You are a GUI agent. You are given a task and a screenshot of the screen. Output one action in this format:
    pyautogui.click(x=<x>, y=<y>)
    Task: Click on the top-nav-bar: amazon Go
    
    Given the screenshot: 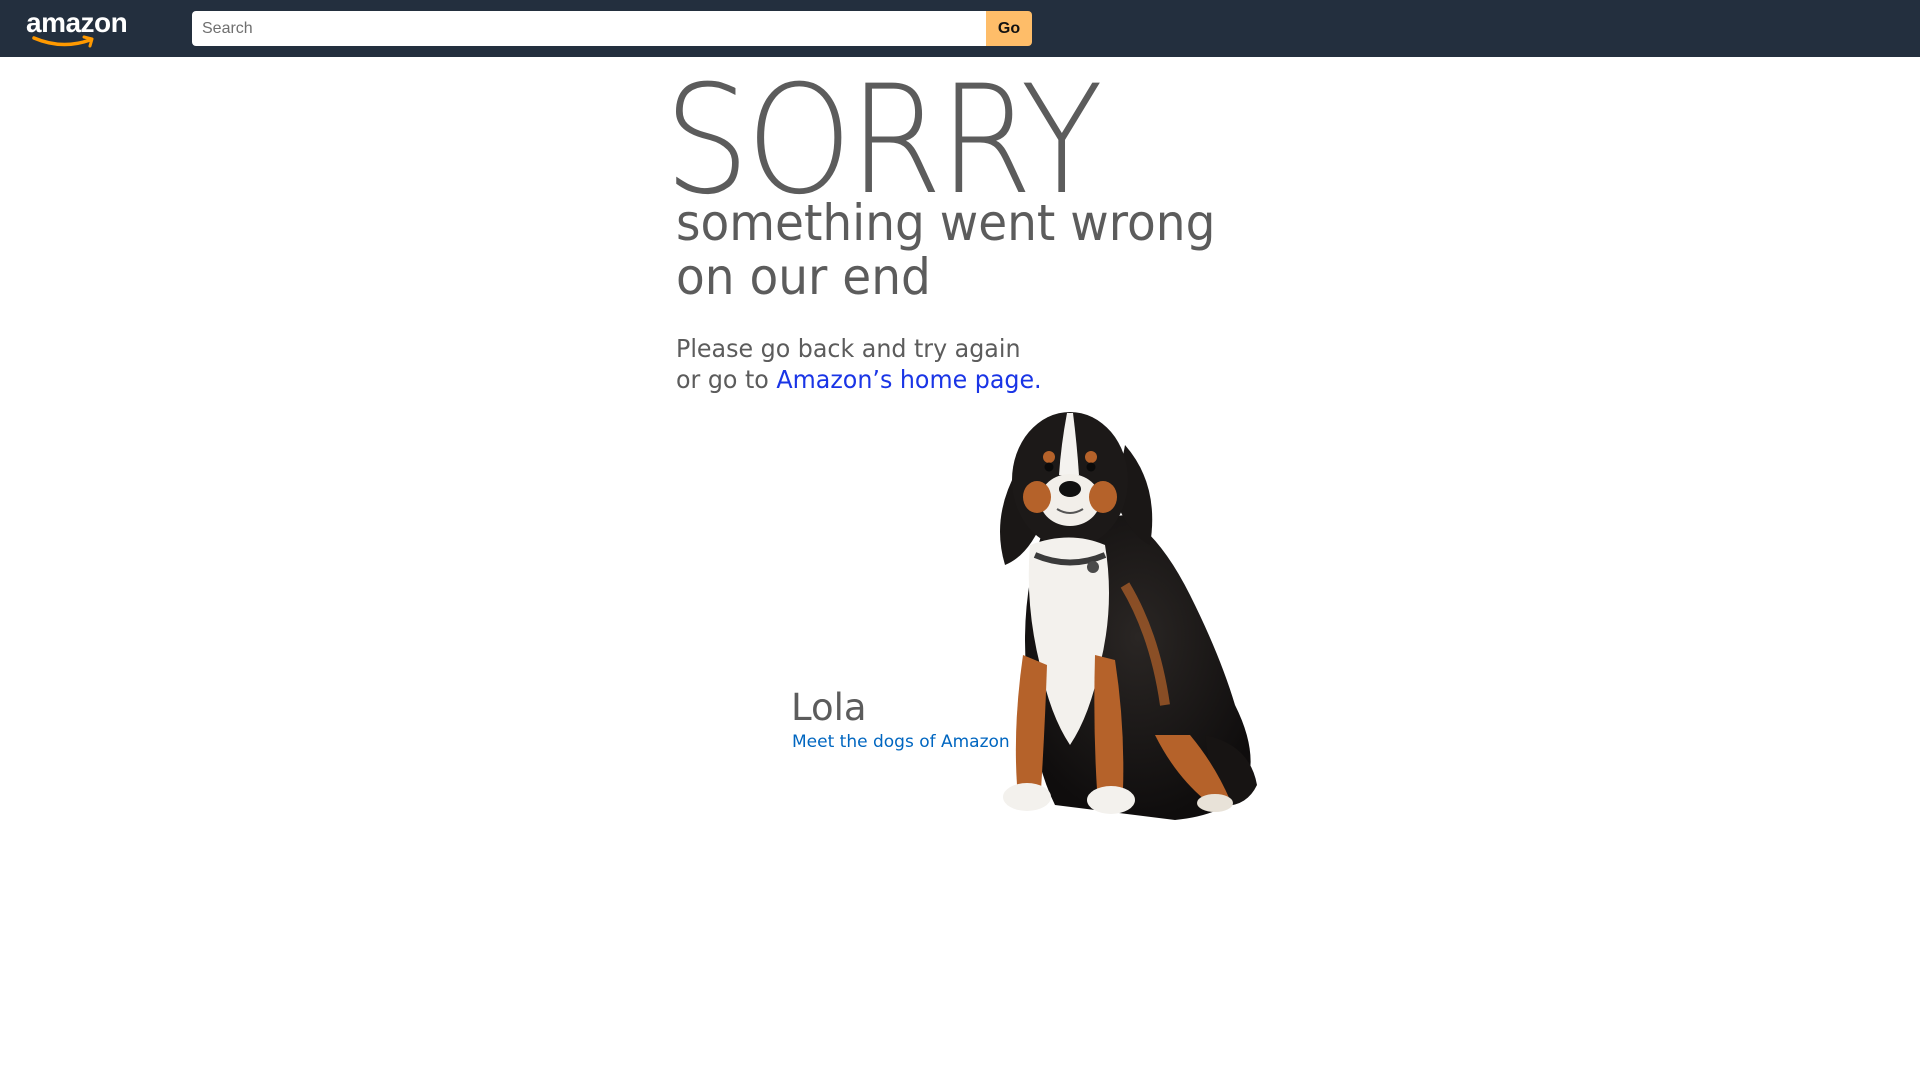 What is the action you would take?
    pyautogui.click(x=960, y=28)
    